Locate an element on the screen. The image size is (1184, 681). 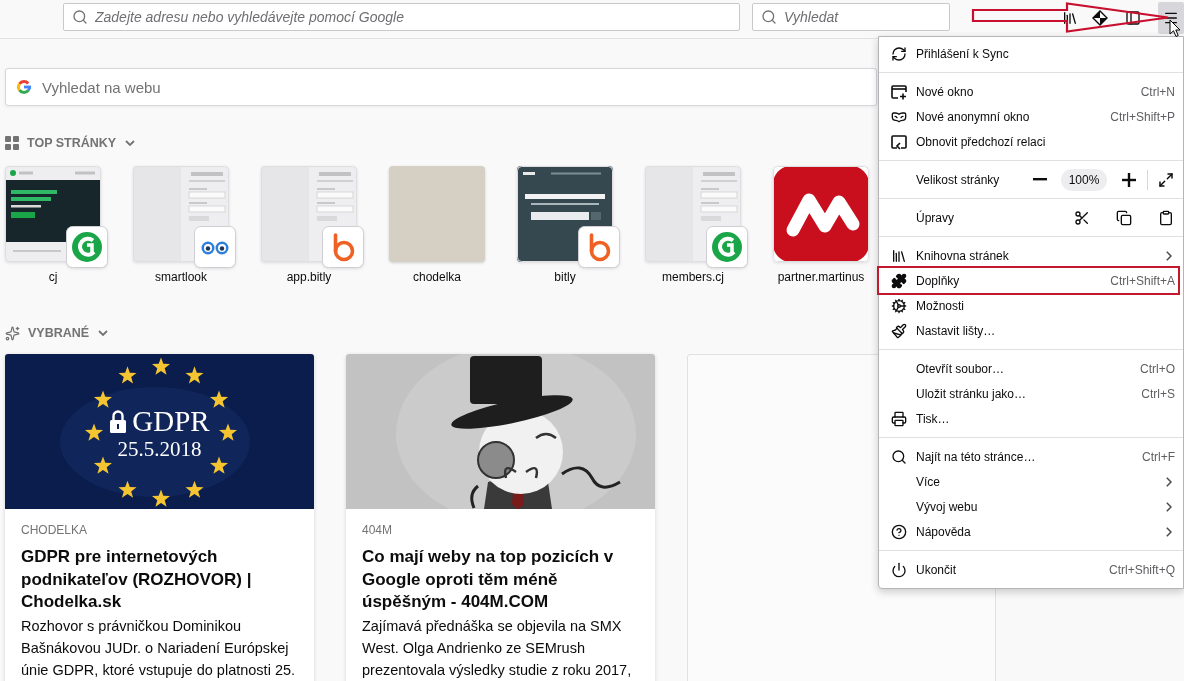
eyes-logo-icon is located at coordinates (215, 247).